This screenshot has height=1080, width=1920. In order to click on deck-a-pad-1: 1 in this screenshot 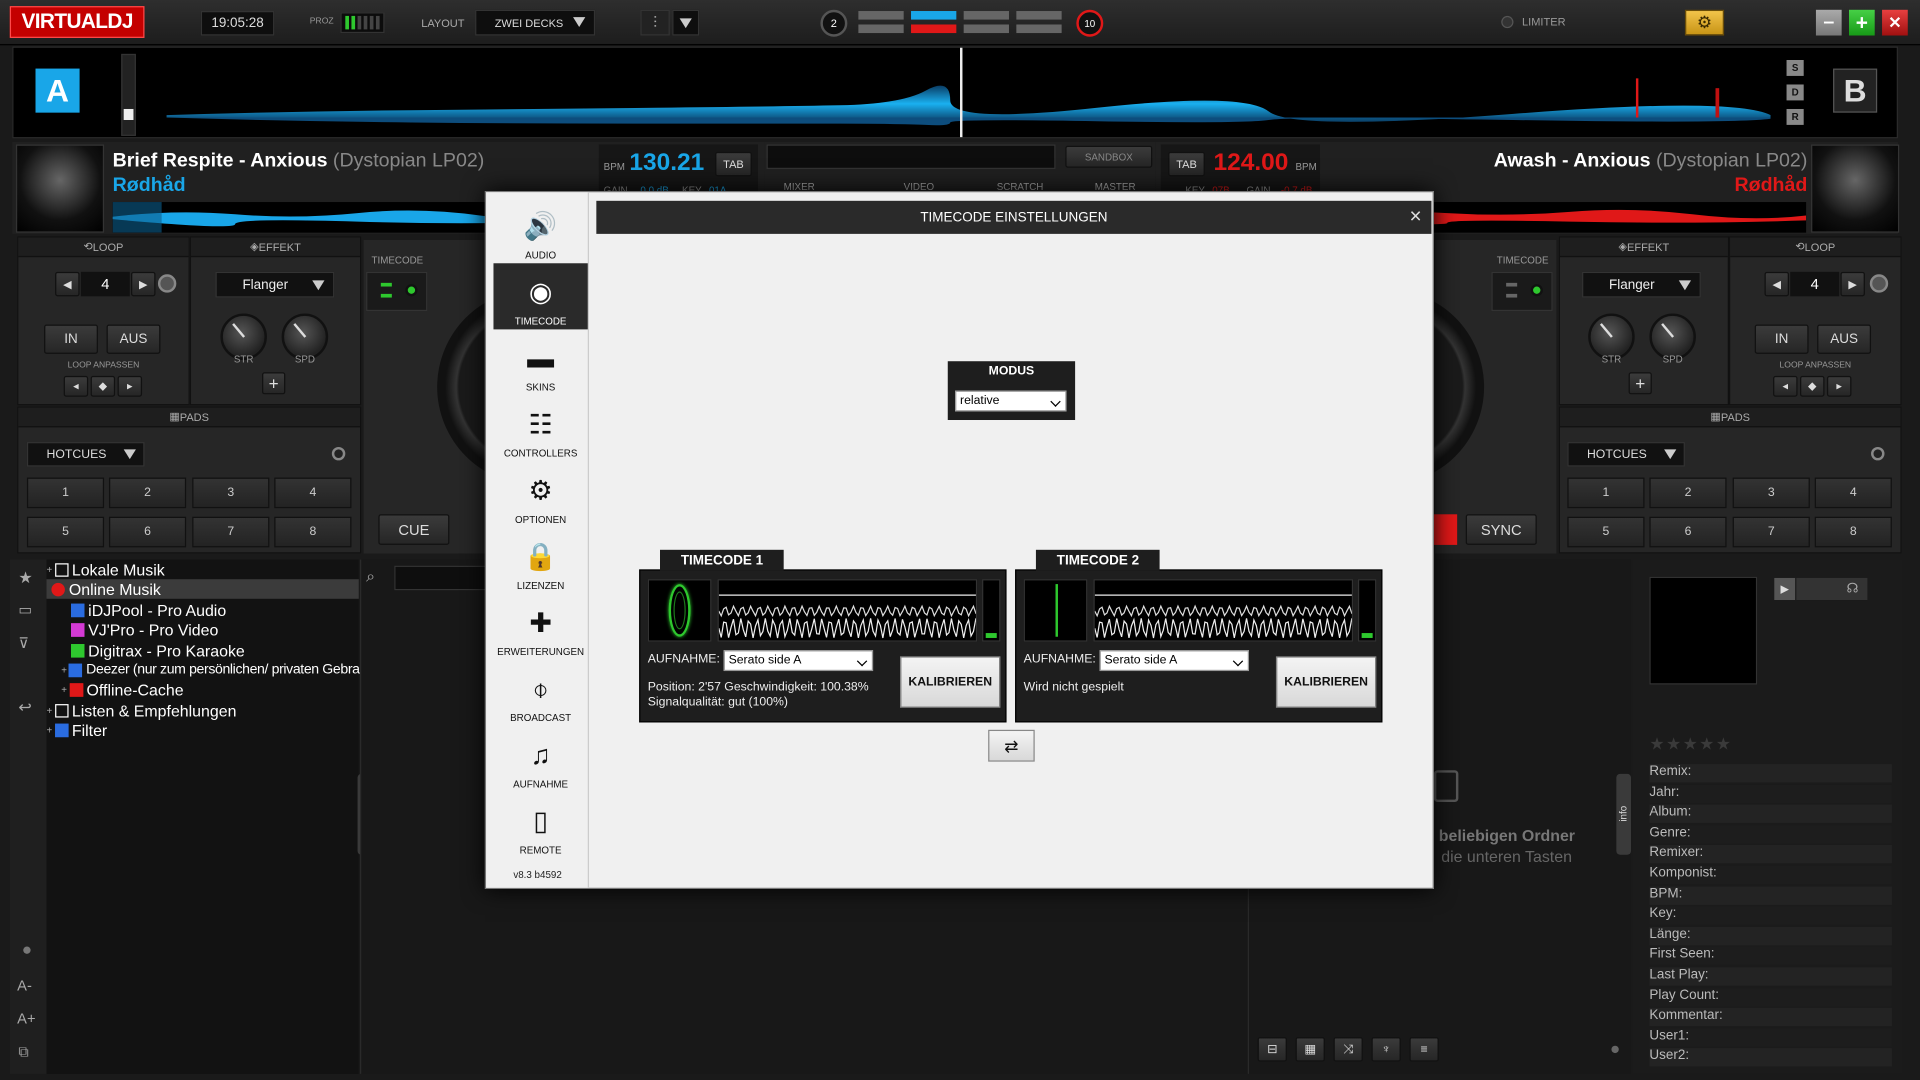, I will do `click(65, 493)`.